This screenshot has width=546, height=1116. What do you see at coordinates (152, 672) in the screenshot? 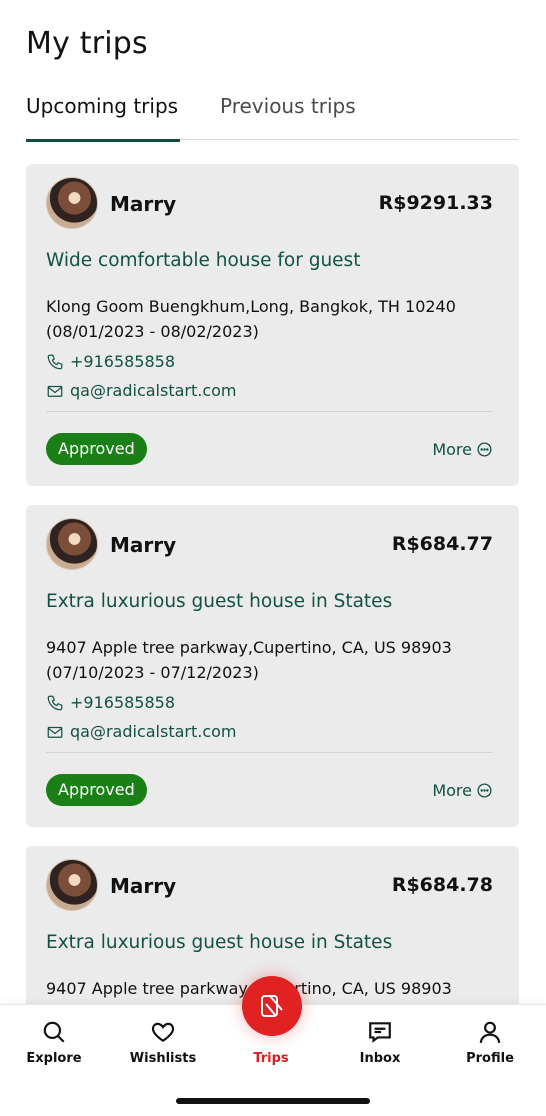
I see `trip-dates: (07/10/2023 - 07/12/2023)` at bounding box center [152, 672].